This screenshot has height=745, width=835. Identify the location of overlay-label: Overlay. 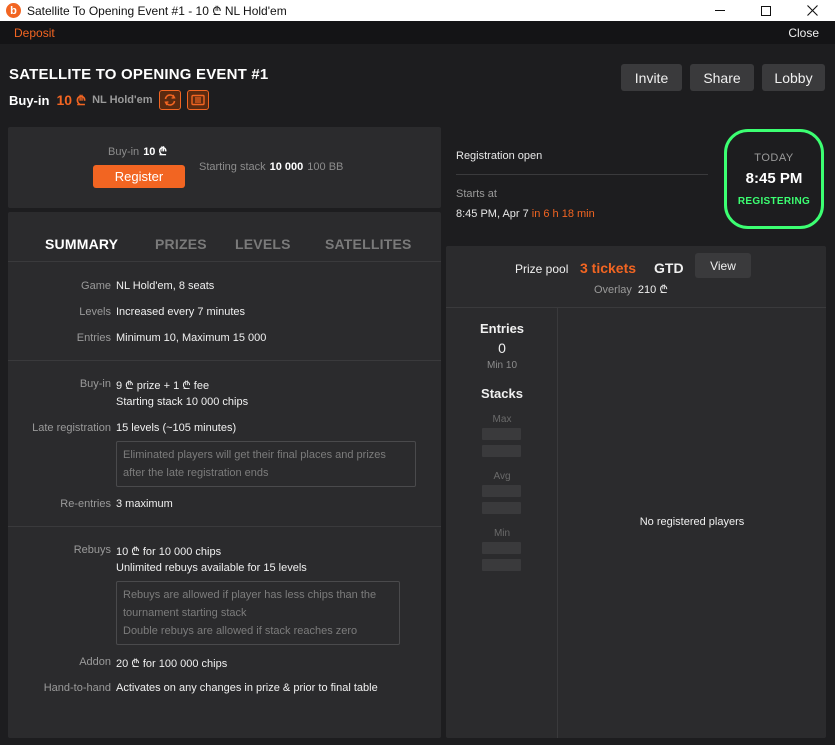
(613, 290).